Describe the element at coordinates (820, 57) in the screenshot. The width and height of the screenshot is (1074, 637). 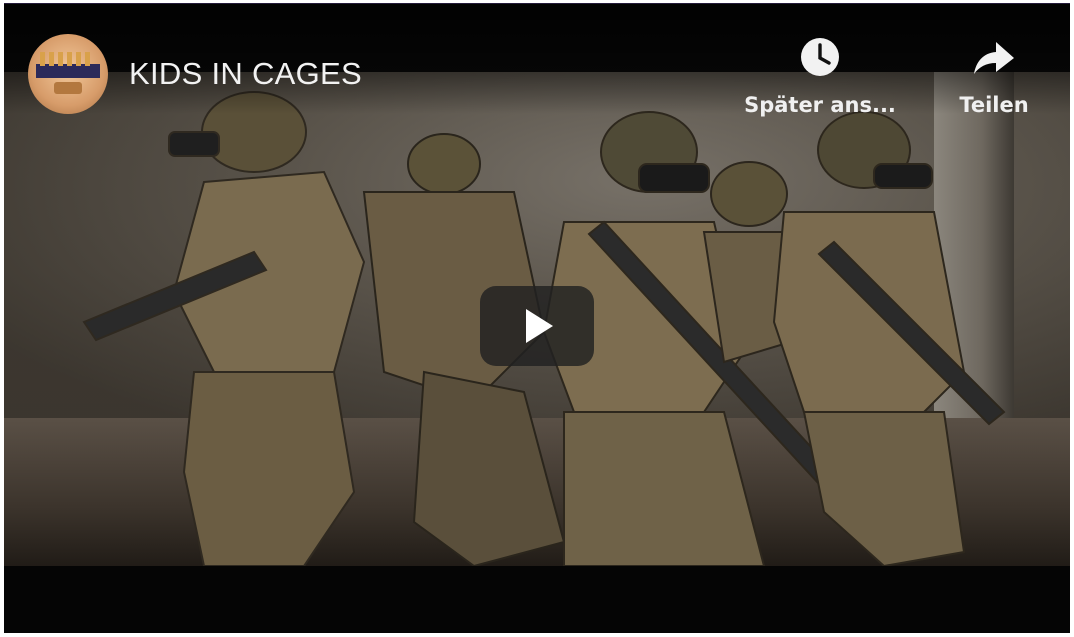
I see `clock-icon` at that location.